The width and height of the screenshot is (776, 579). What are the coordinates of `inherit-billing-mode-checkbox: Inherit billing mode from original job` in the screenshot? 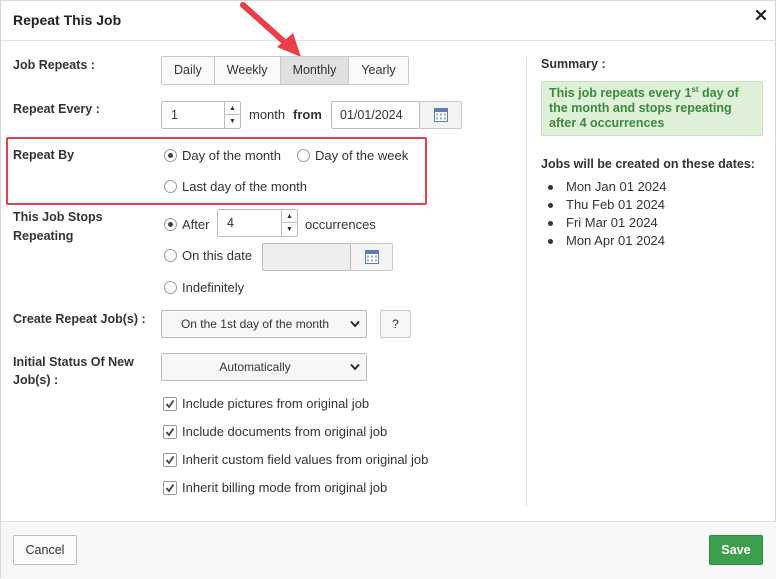 It's located at (275, 487).